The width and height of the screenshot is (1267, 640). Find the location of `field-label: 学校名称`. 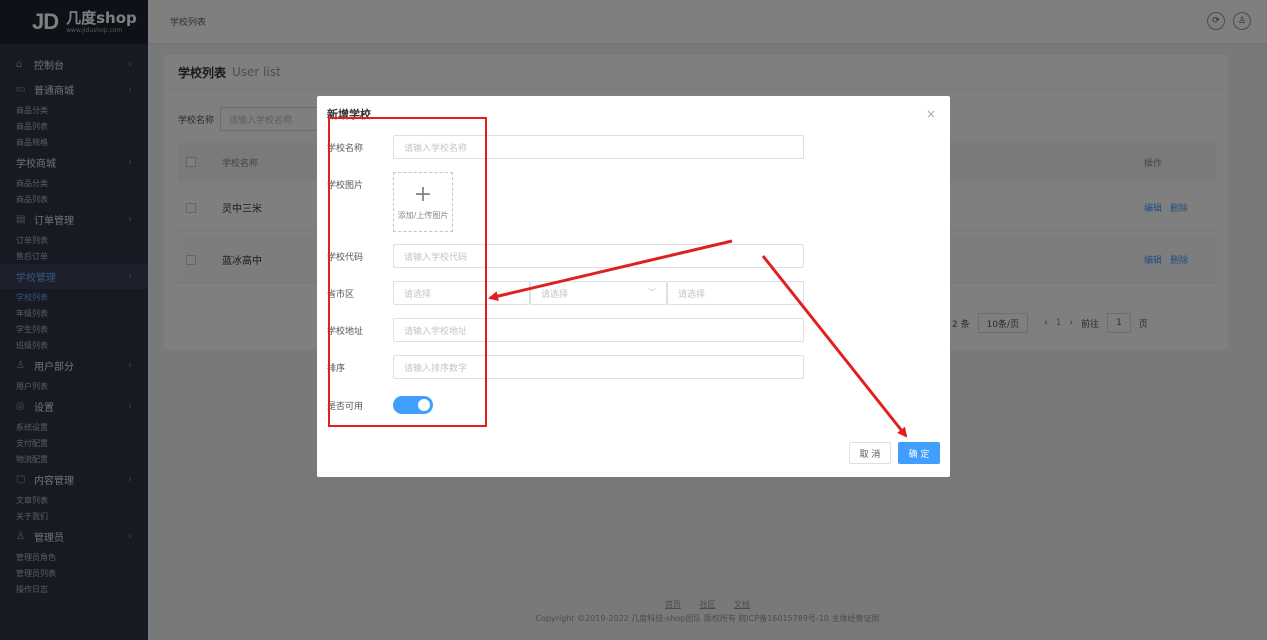

field-label: 学校名称 is located at coordinates (345, 148).